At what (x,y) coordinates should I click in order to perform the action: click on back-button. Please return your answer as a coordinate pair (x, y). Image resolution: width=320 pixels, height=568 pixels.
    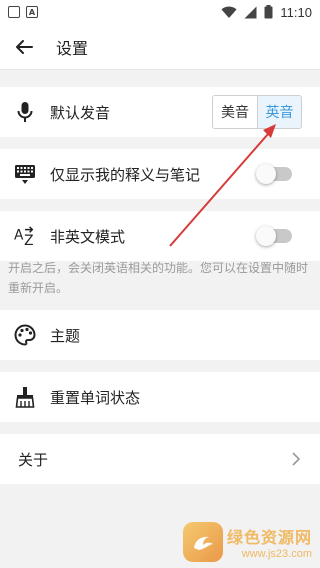
    Looking at the image, I should click on (24, 47).